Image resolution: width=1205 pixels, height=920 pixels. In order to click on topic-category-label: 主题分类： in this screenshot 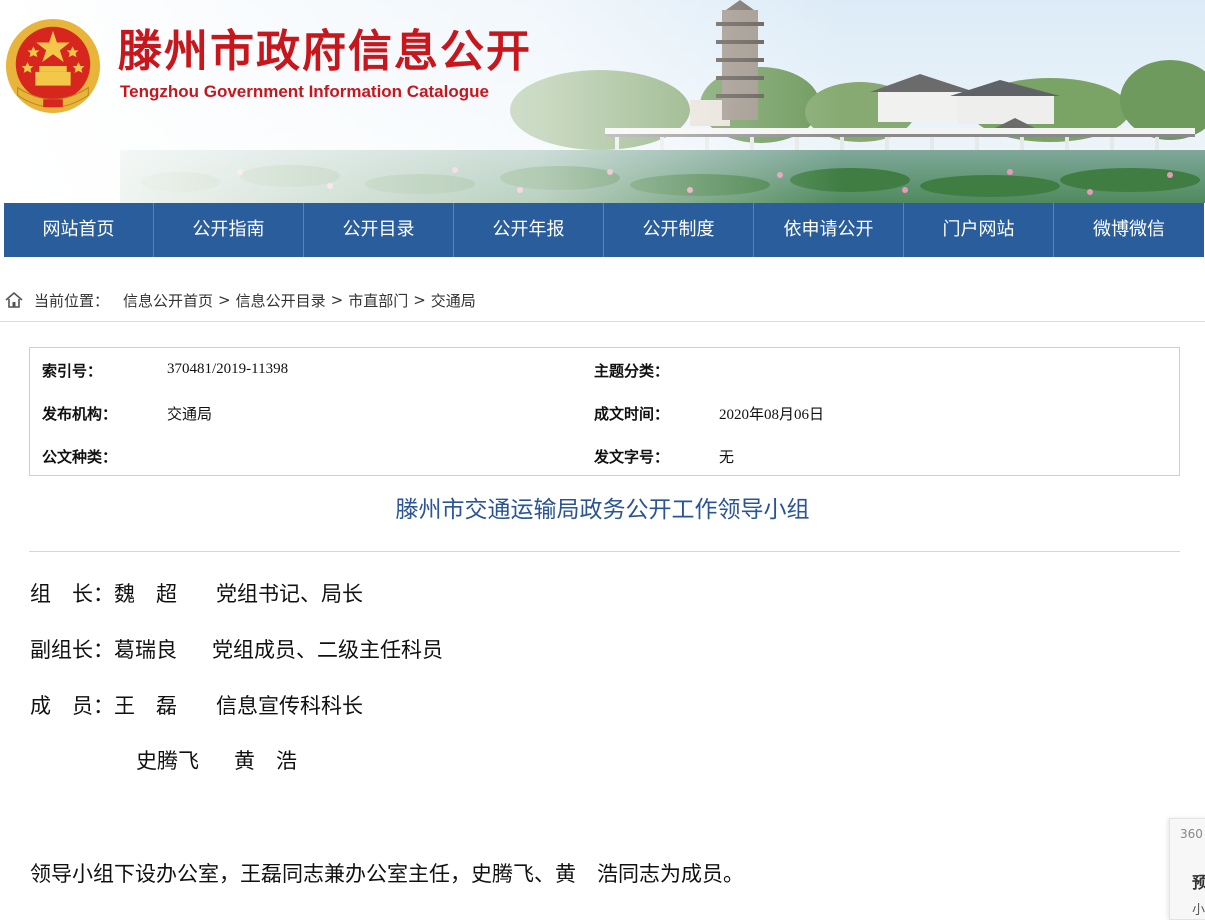, I will do `click(632, 371)`.